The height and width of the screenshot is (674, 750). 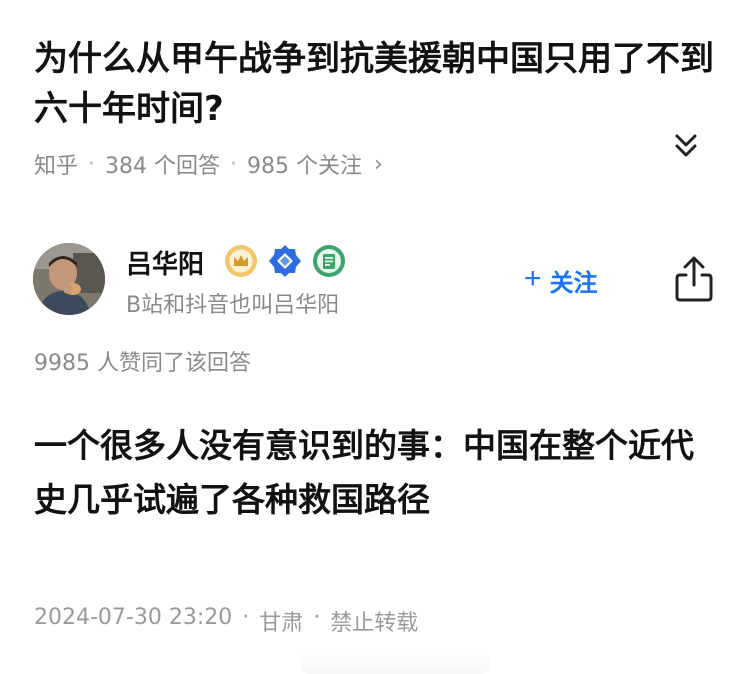 I want to click on blue-diamond-badge-icon, so click(x=285, y=261).